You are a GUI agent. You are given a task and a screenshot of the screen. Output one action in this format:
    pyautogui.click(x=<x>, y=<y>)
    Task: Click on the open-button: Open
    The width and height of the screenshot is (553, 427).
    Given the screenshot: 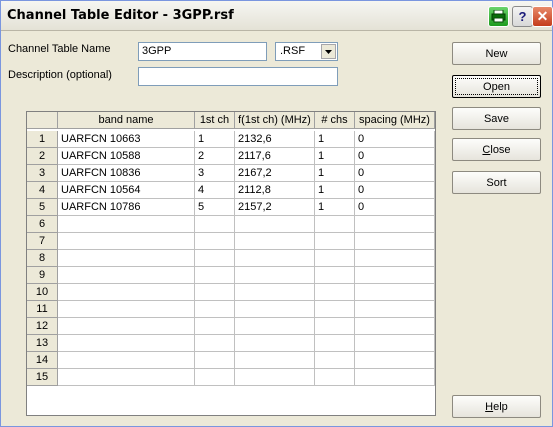 What is the action you would take?
    pyautogui.click(x=496, y=86)
    